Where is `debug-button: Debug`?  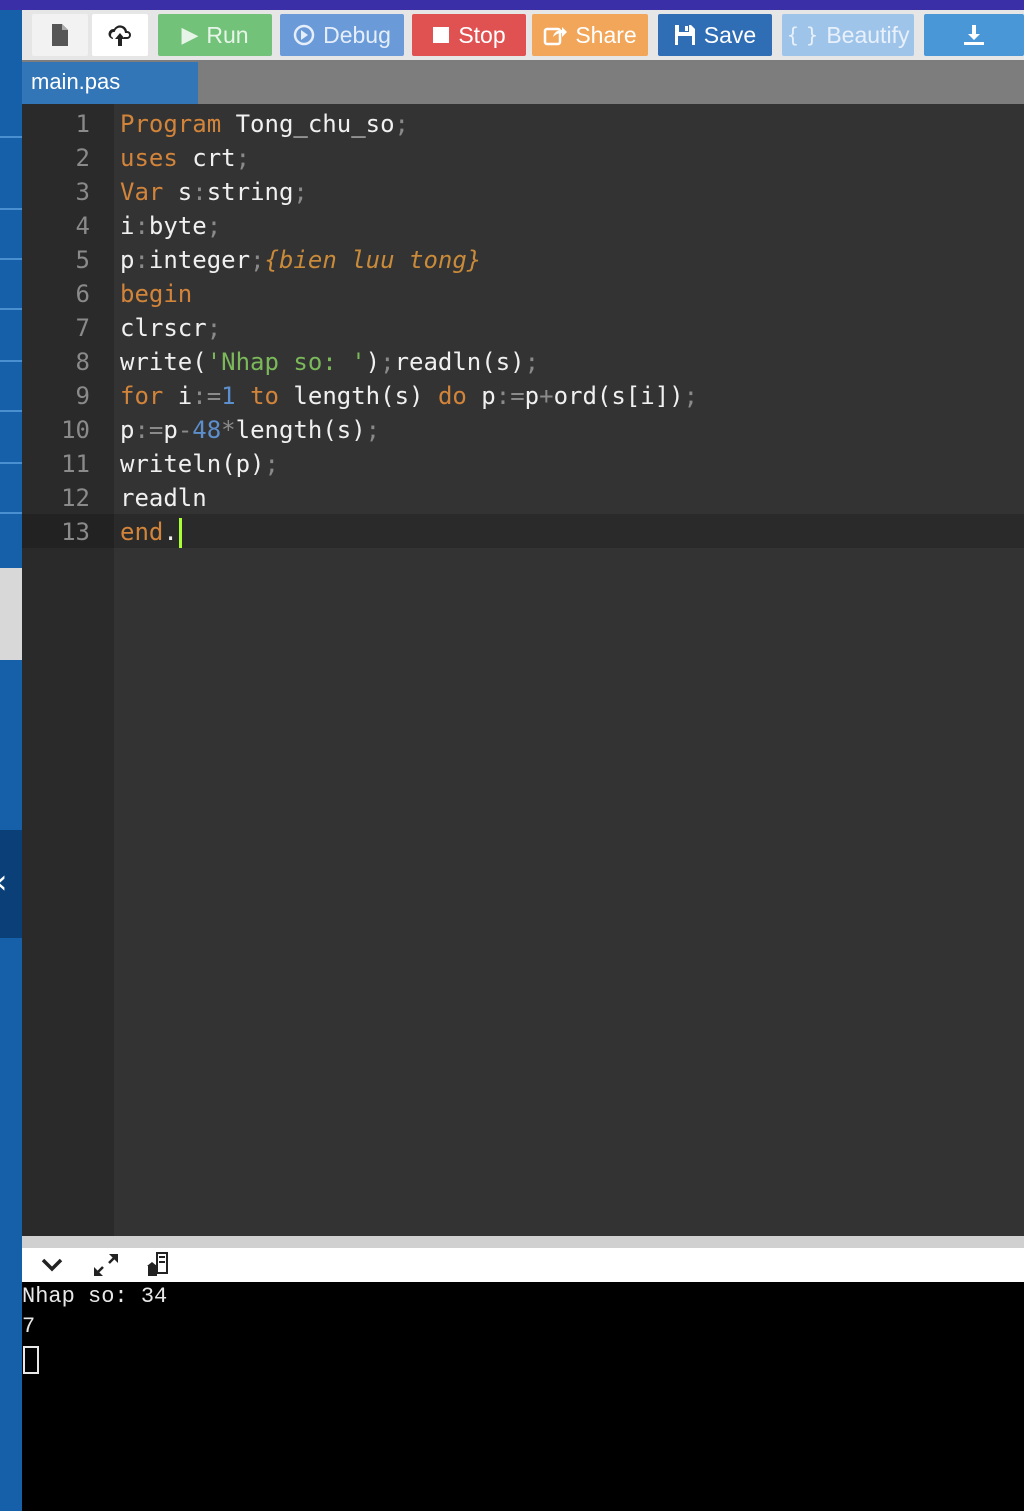
debug-button: Debug is located at coordinates (342, 35).